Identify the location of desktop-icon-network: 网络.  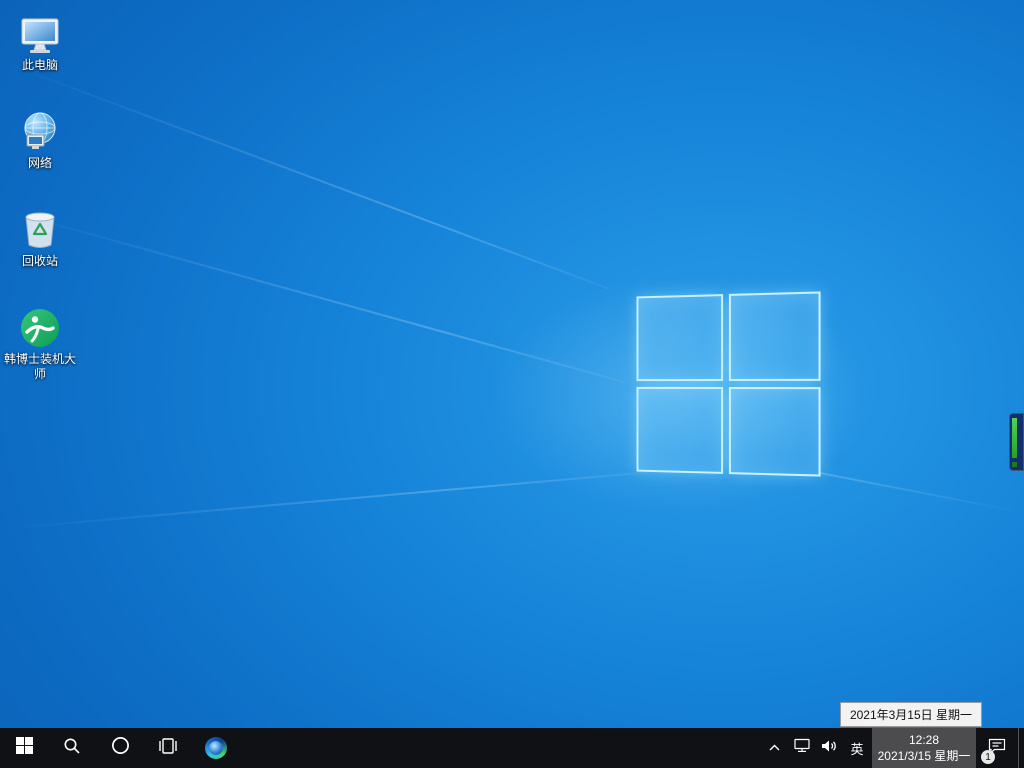
(40, 140).